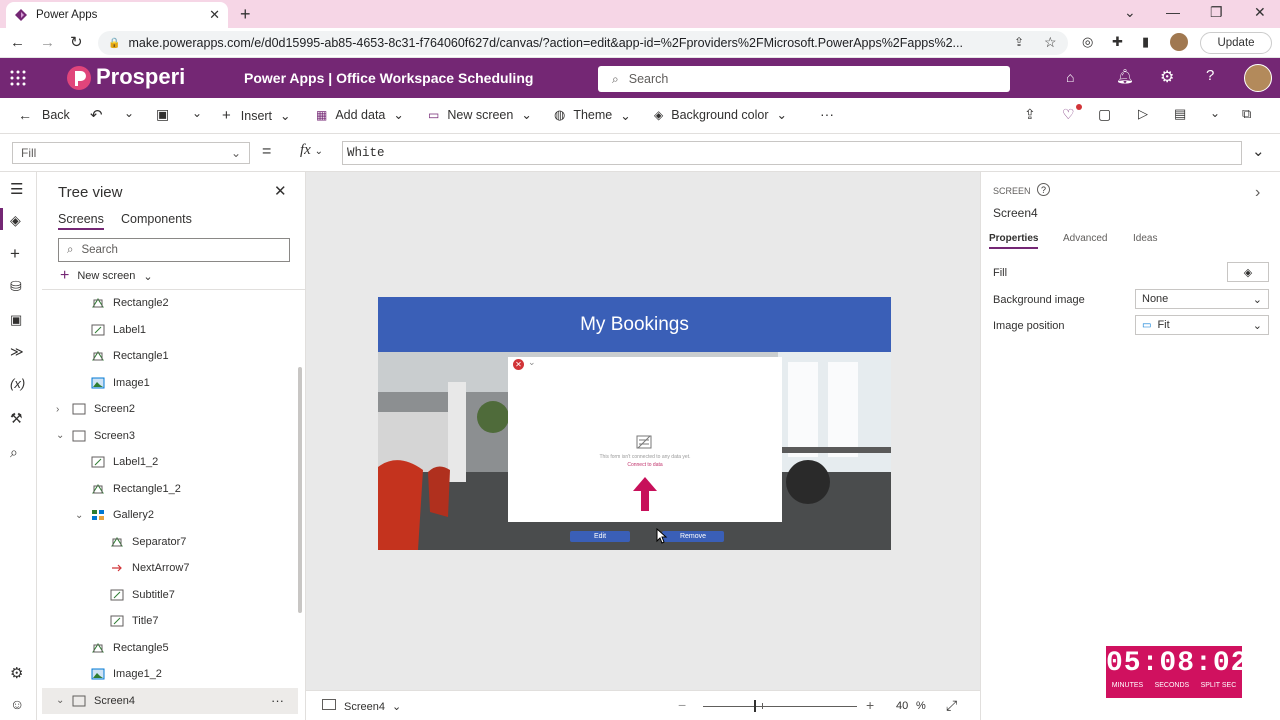 The image size is (1280, 720). What do you see at coordinates (1258, 78) in the screenshot?
I see `user-avatar` at bounding box center [1258, 78].